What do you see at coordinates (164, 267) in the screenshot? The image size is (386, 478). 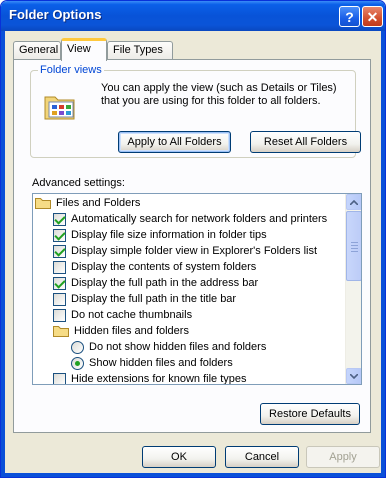 I see `option-label: Display the contents of system folders` at bounding box center [164, 267].